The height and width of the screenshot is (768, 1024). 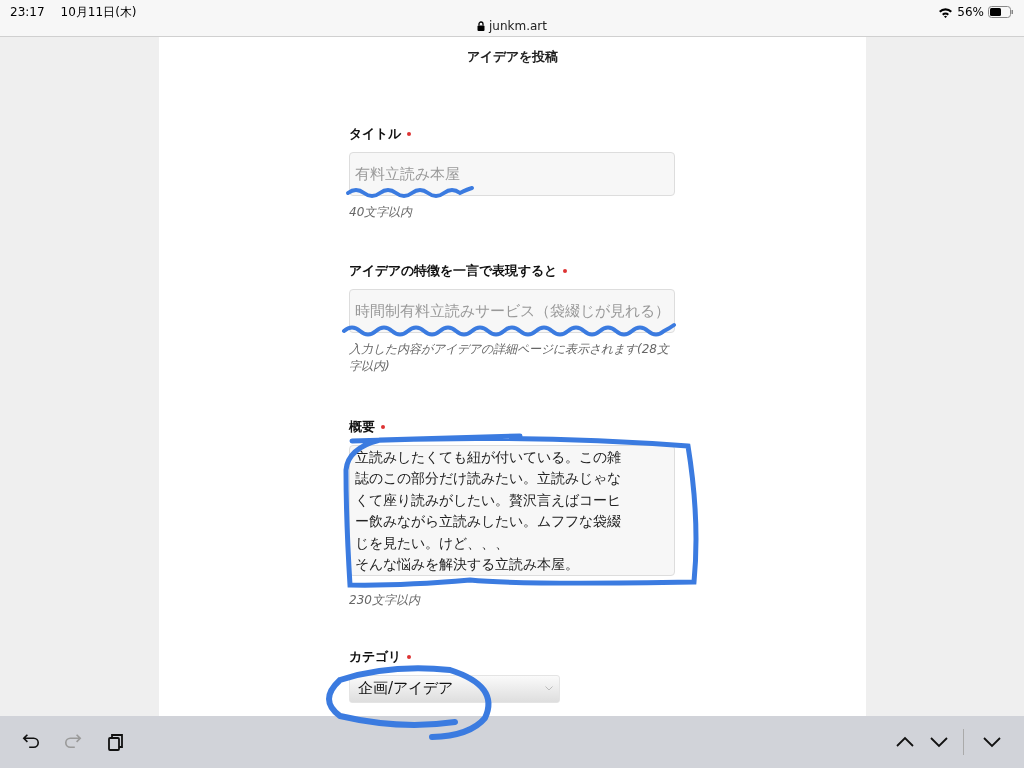 What do you see at coordinates (454, 688) in the screenshot?
I see `category-select: 企画/アイデア` at bounding box center [454, 688].